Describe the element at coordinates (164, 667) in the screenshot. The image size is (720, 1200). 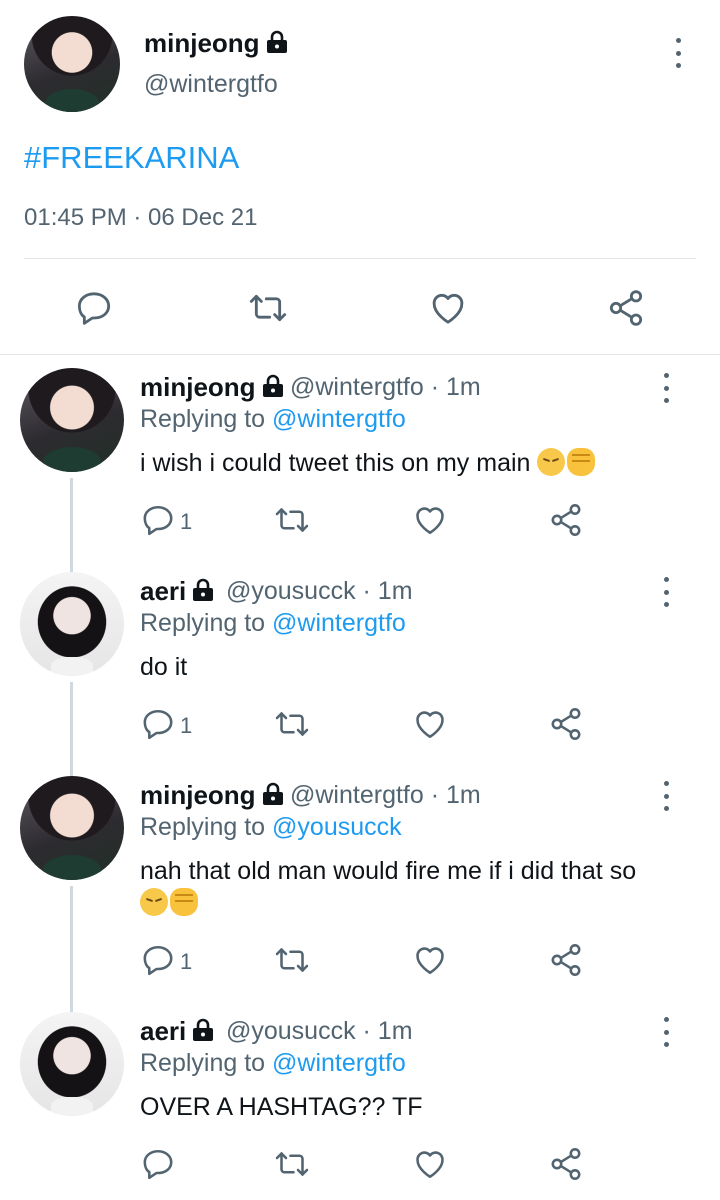
I see `reply-text: do it` at that location.